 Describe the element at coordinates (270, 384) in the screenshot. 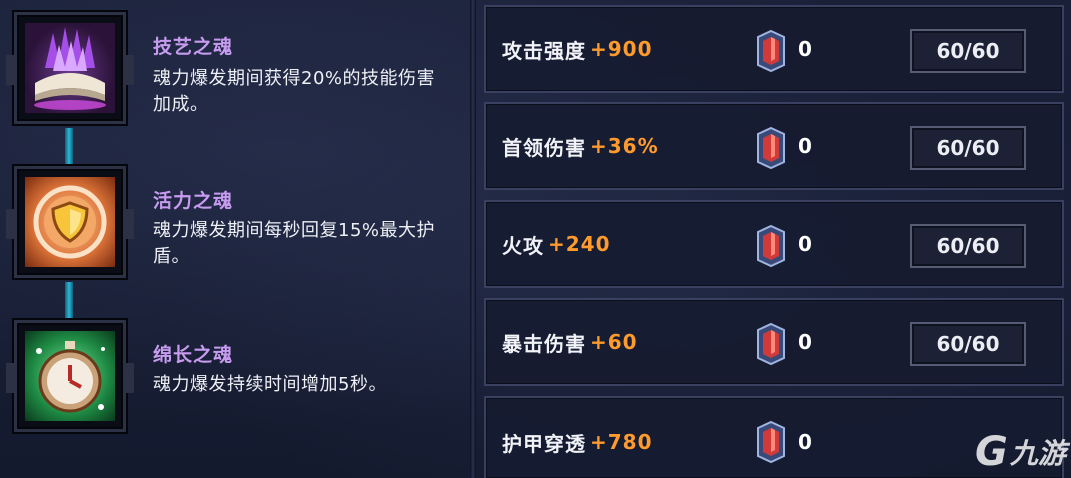

I see `skill-desc-3: 魂力爆发持续时间增加5秒。` at that location.